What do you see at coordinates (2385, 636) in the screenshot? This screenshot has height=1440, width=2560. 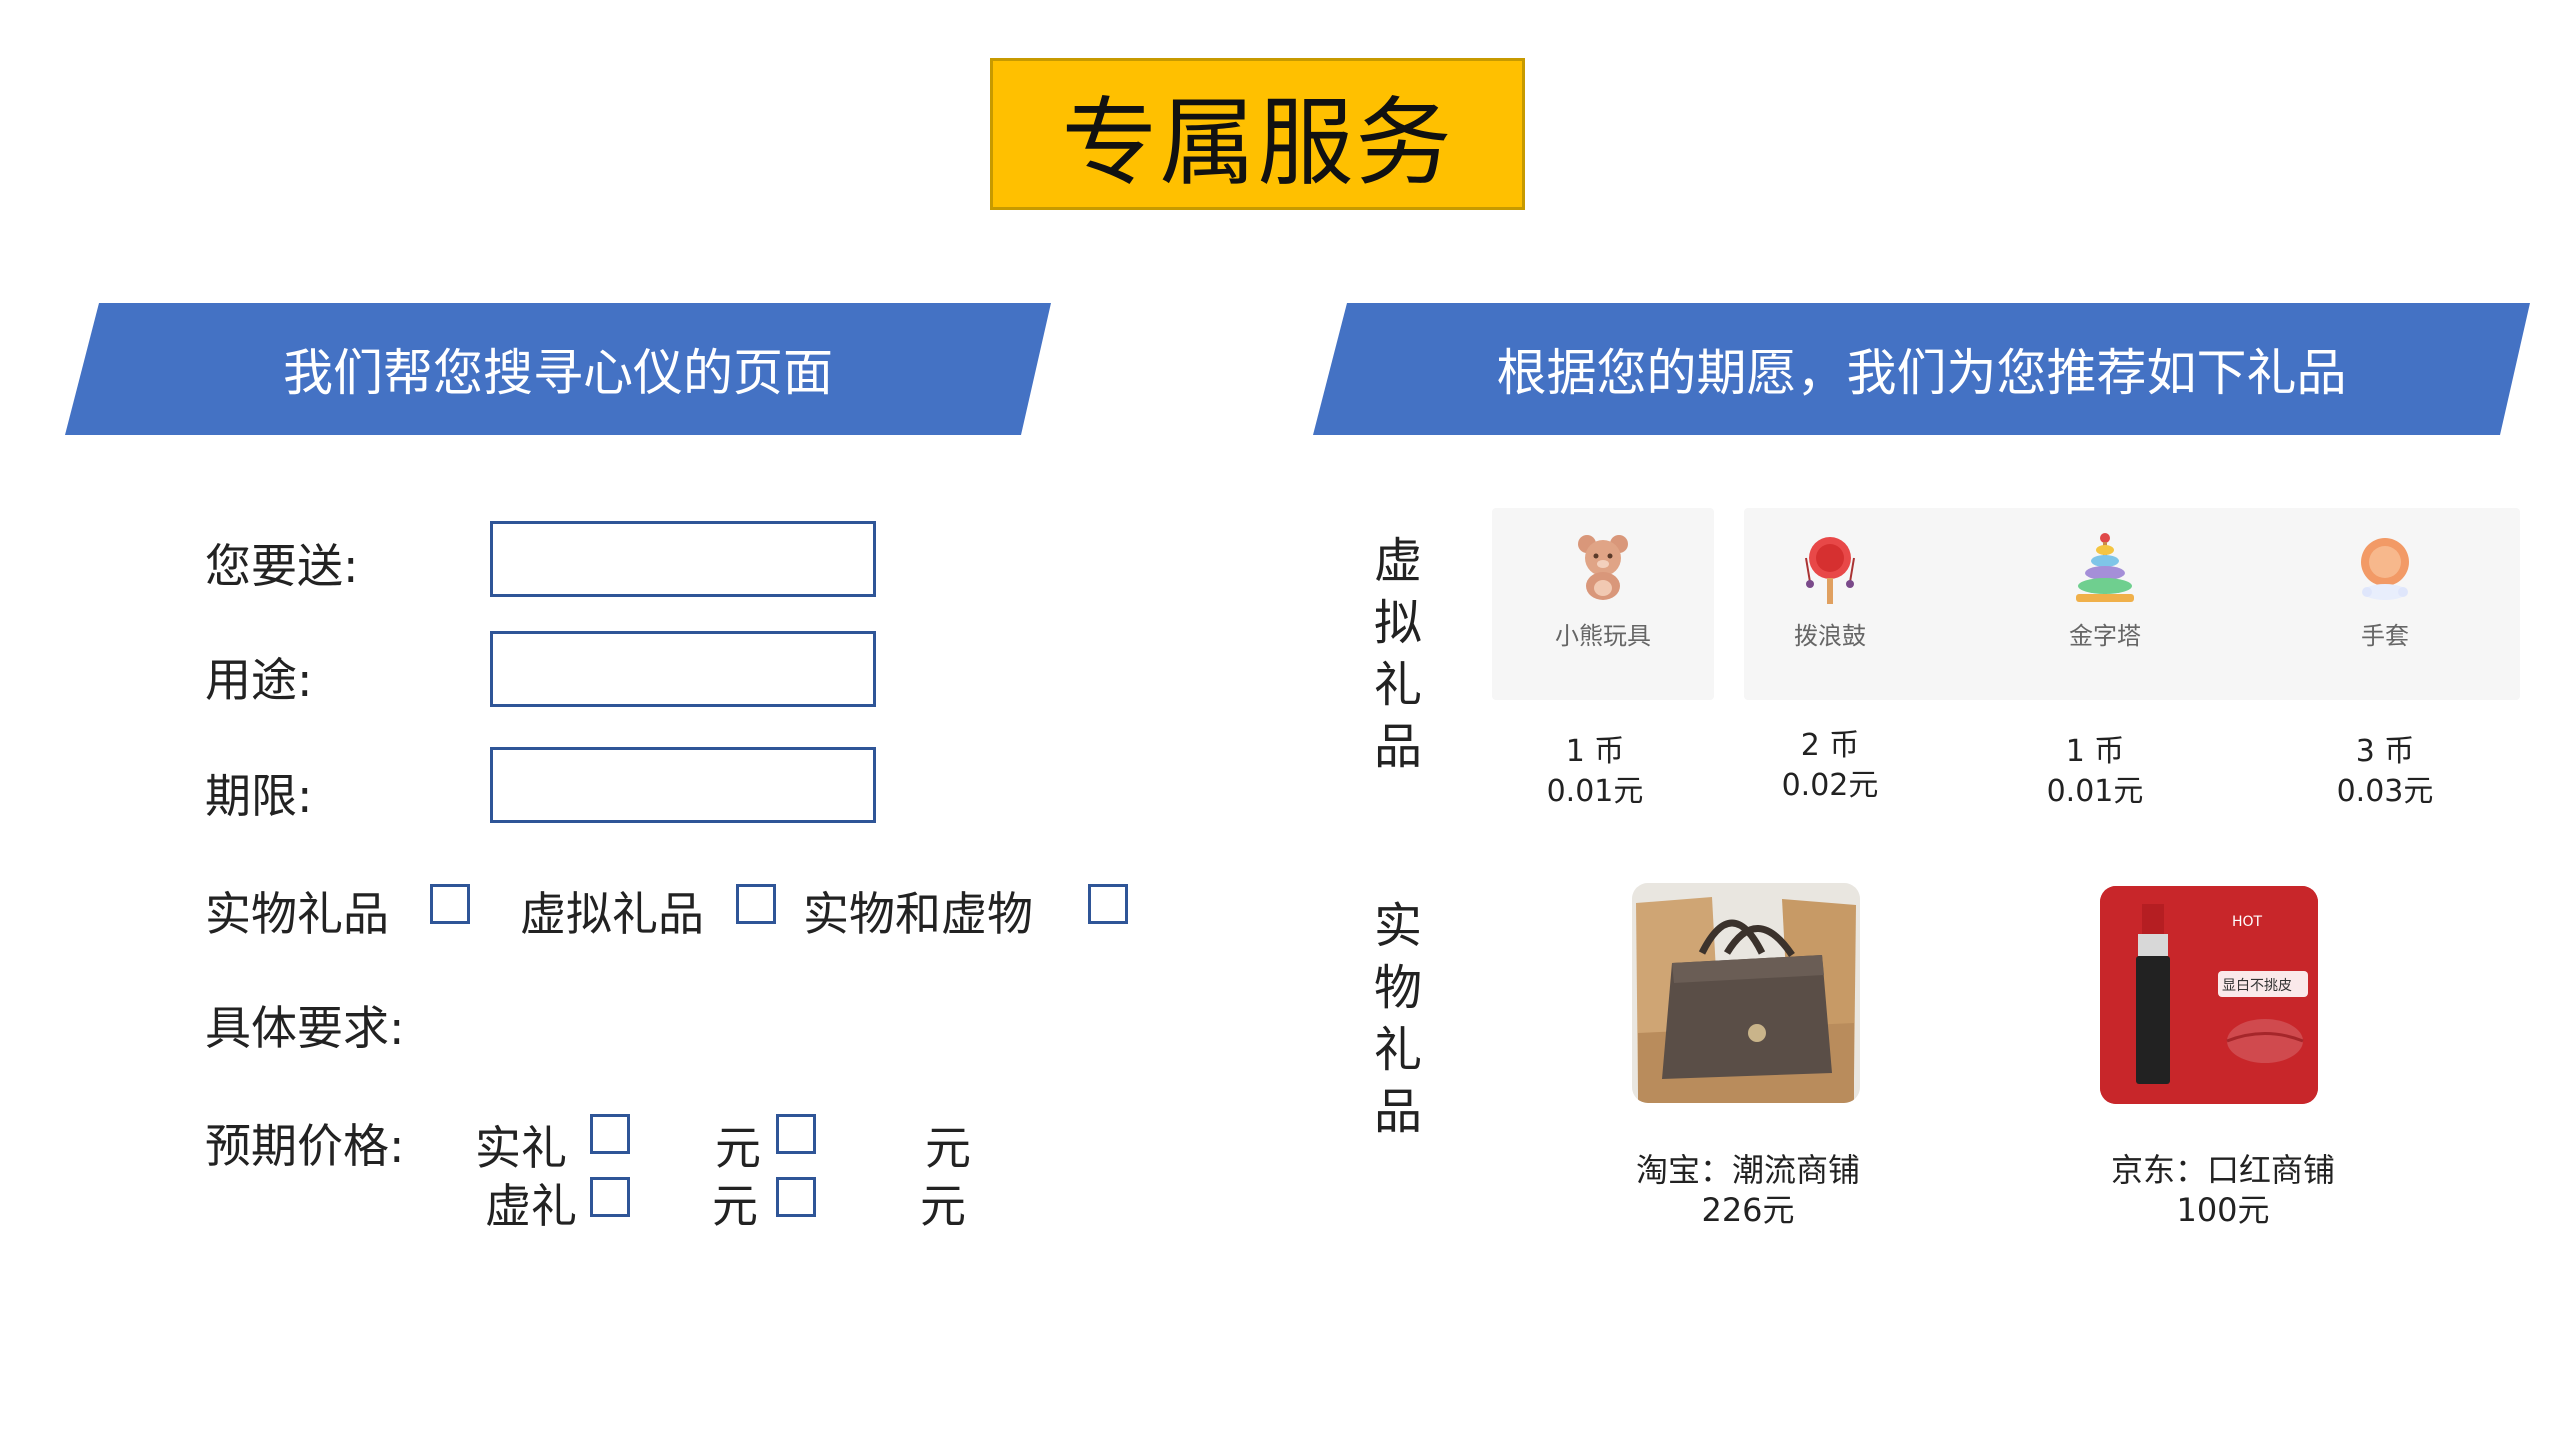 I see `gift-name: 手套` at bounding box center [2385, 636].